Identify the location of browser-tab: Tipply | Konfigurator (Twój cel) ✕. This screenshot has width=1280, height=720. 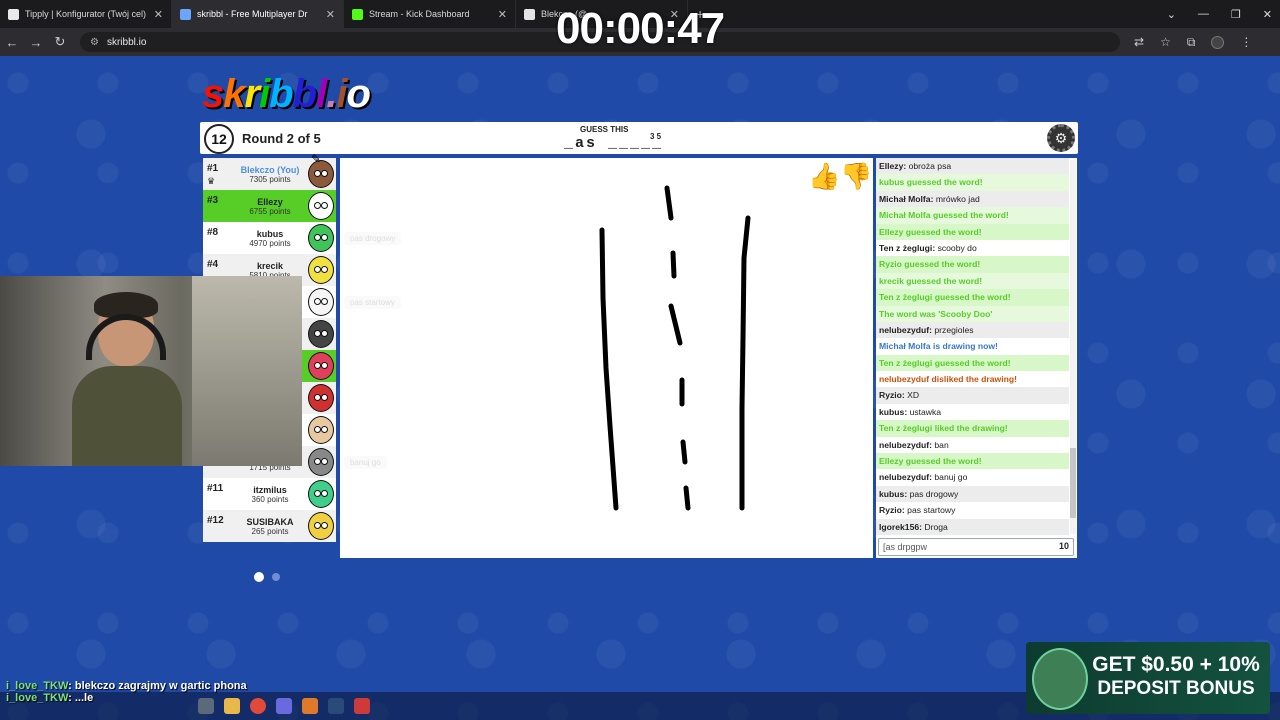
(86, 14).